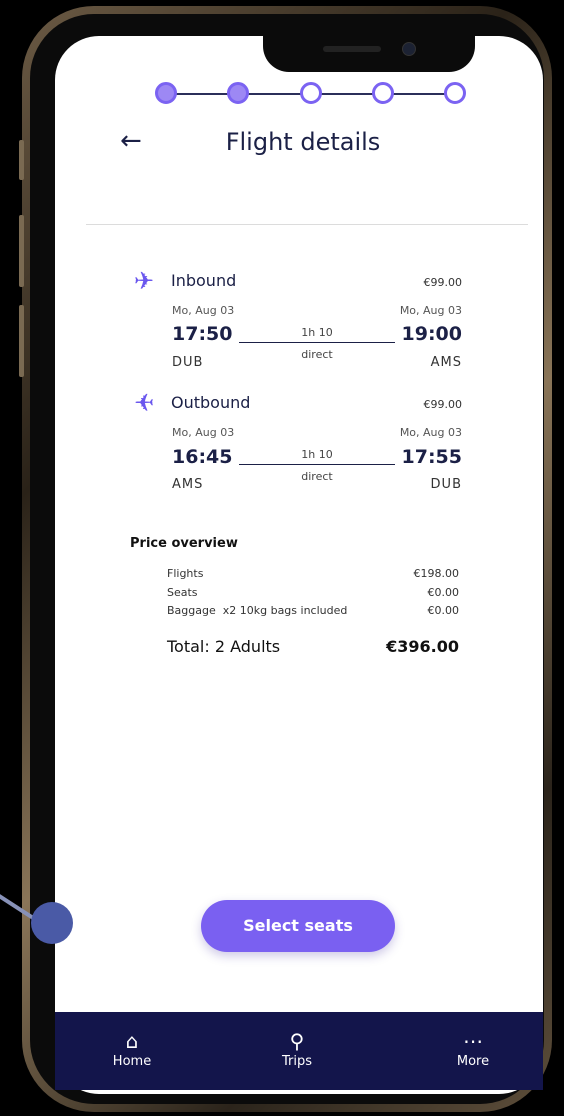 The image size is (564, 1116). Describe the element at coordinates (298, 926) in the screenshot. I see `select-seats-button: Select seats` at that location.